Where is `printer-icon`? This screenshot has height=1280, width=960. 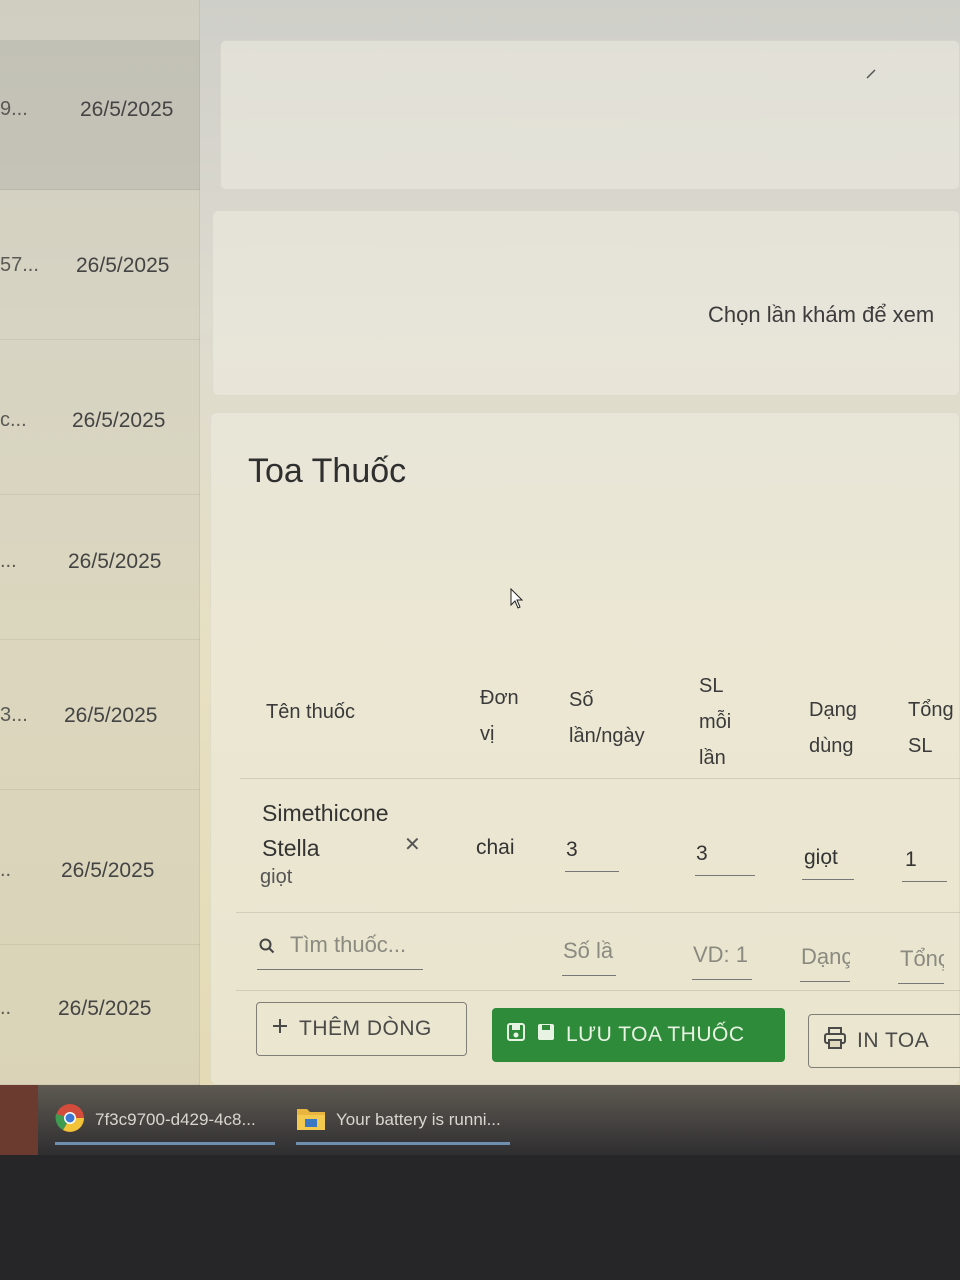 printer-icon is located at coordinates (835, 1041).